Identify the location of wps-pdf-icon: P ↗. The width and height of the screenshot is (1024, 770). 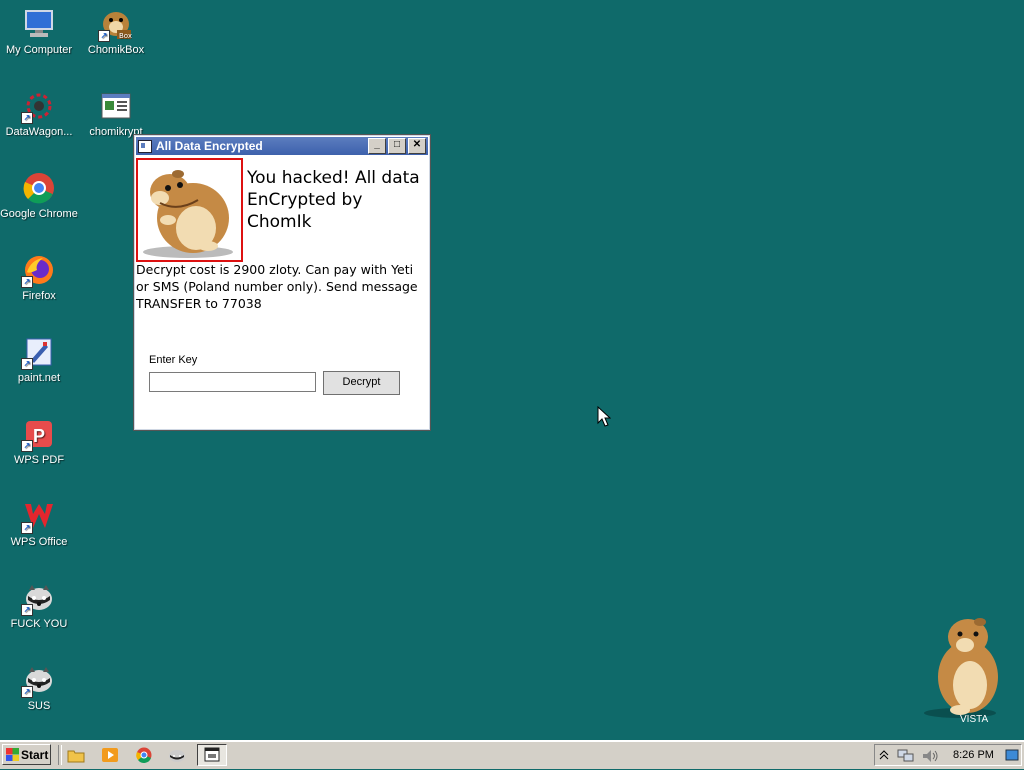
(38, 435).